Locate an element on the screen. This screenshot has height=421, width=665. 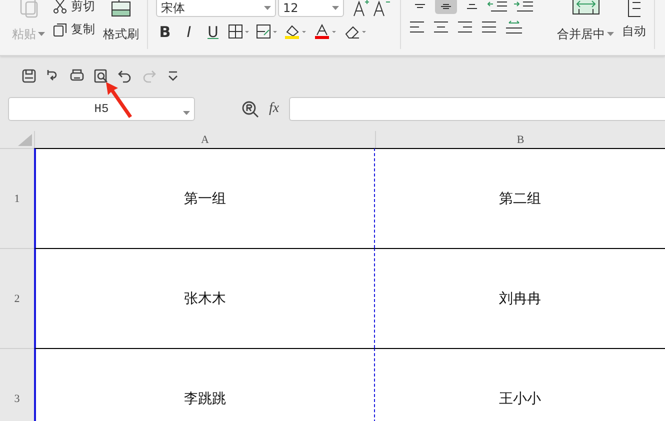
align-left-icon is located at coordinates (417, 27).